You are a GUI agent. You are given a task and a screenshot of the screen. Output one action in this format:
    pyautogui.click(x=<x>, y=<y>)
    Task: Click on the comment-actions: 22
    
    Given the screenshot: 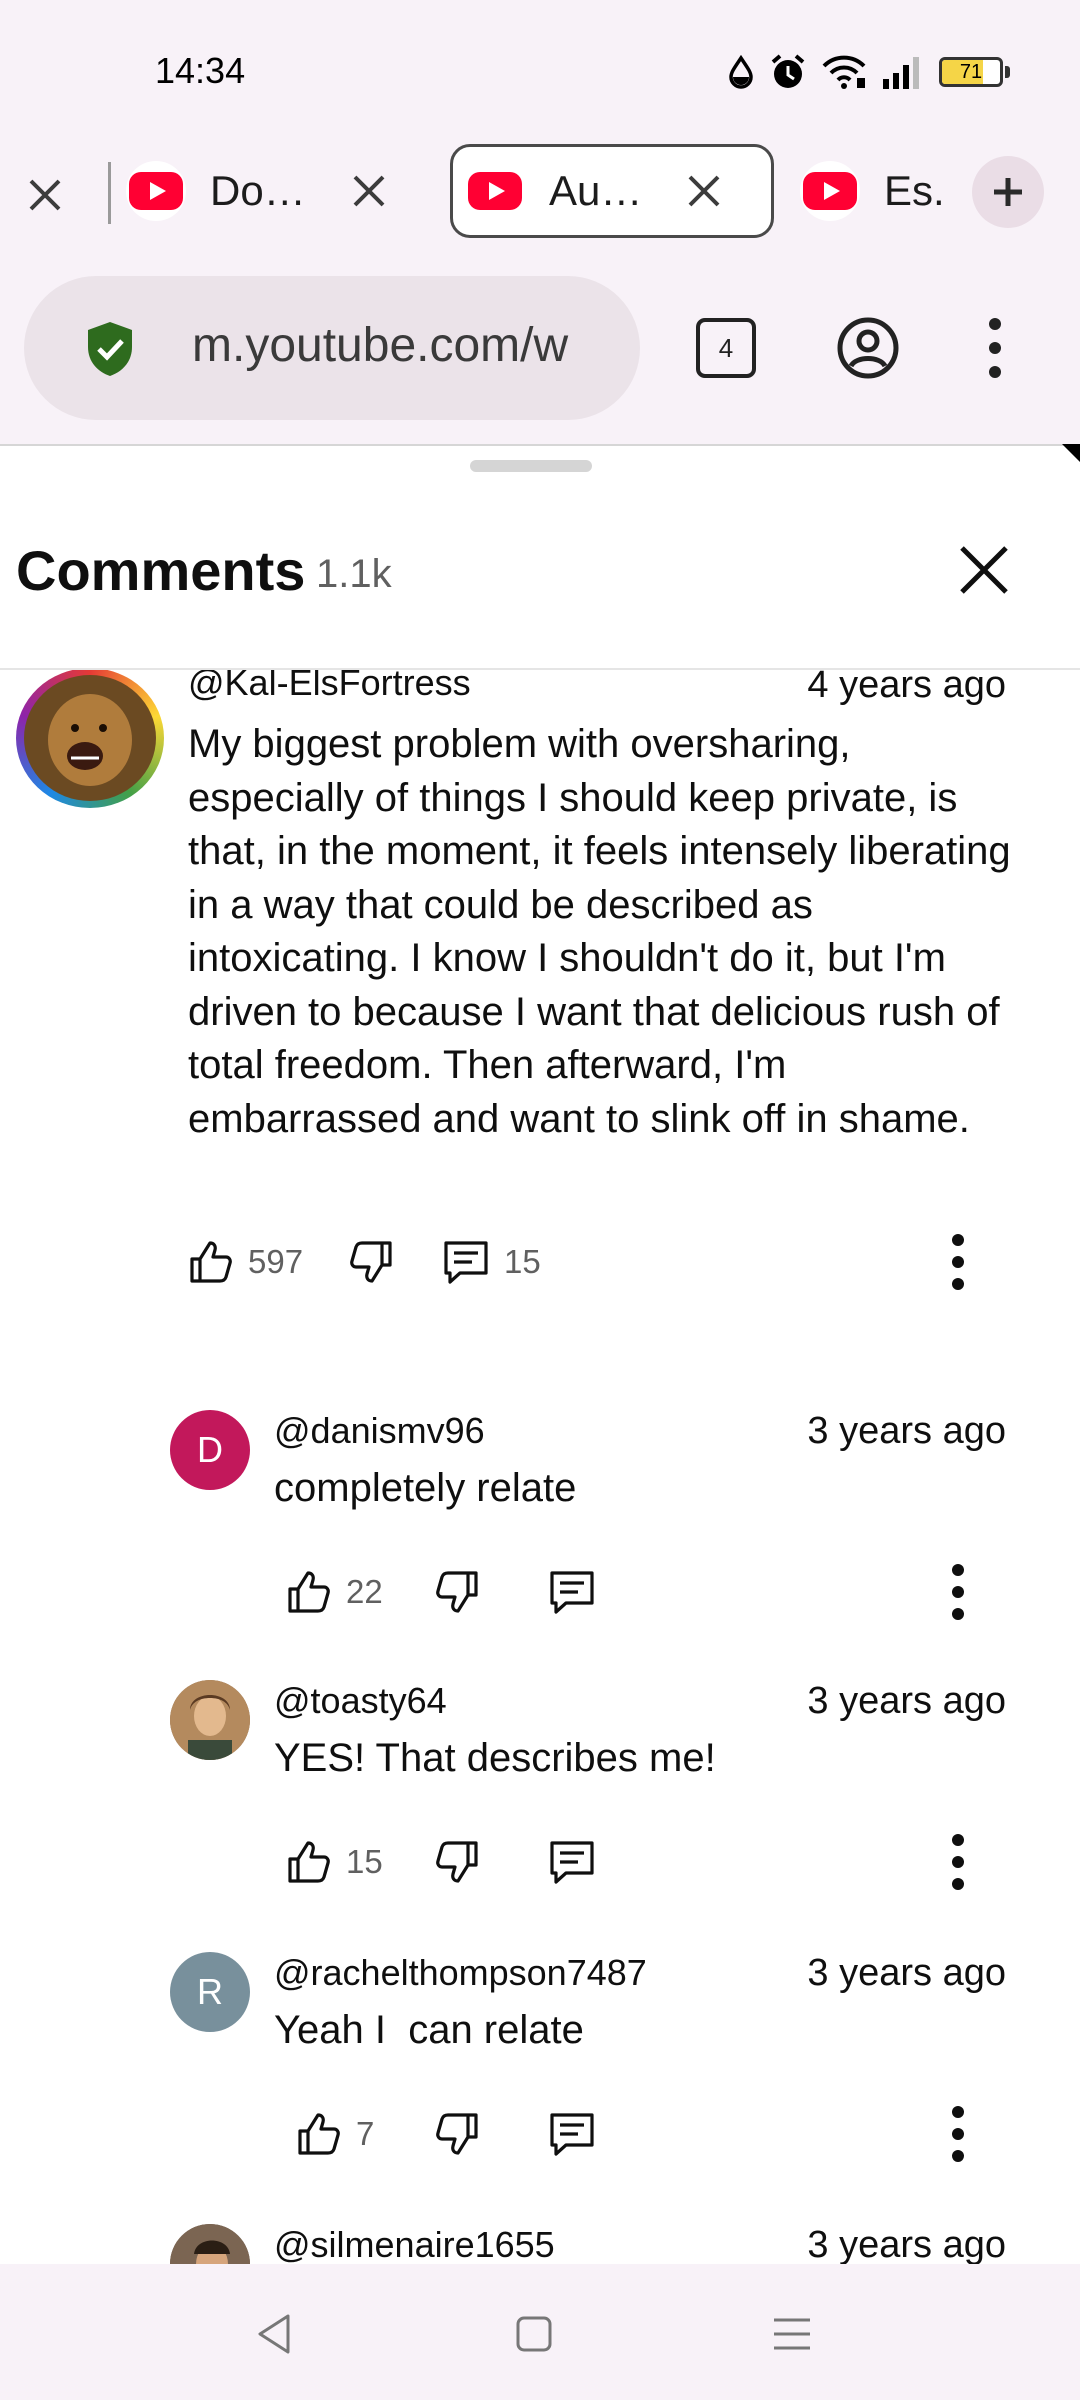 What is the action you would take?
    pyautogui.click(x=636, y=1592)
    